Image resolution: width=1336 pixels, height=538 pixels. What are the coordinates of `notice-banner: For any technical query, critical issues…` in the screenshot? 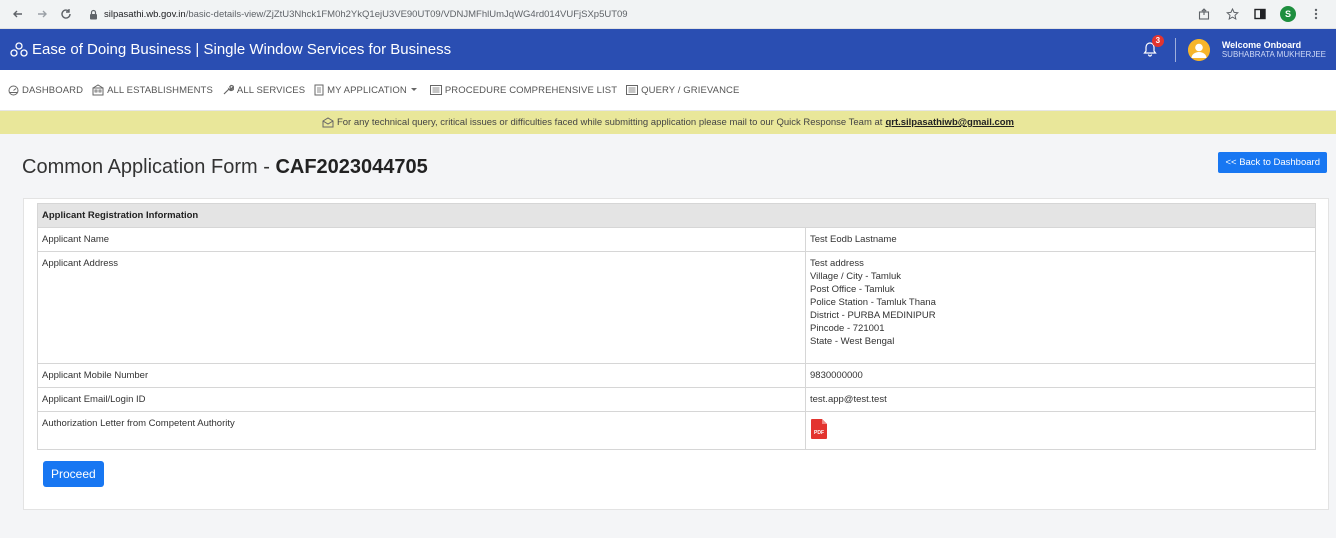 It's located at (668, 122).